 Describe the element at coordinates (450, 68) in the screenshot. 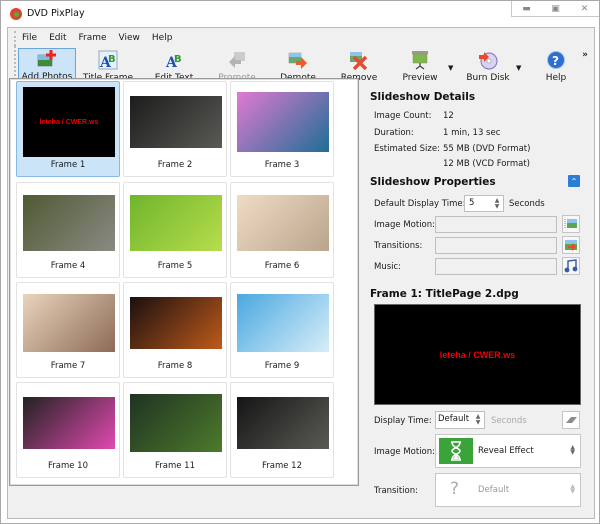

I see `preview-dropdown-arrow: ▼` at that location.